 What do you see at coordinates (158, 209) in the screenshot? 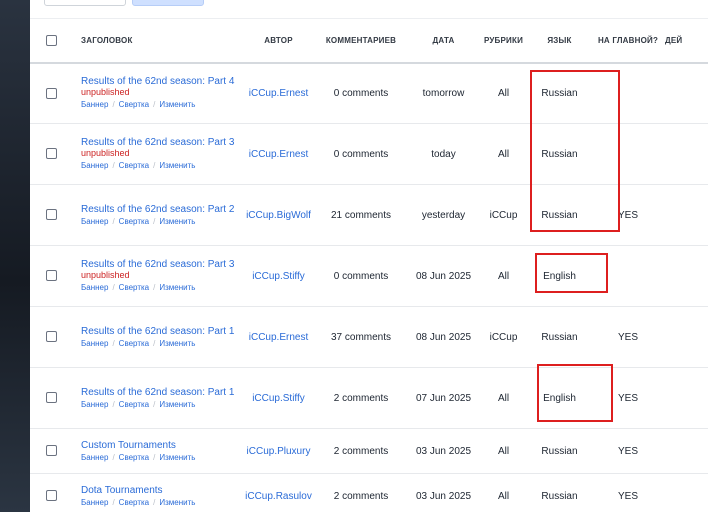
I see `post-title-link: Results of the 62nd season: Part 2` at bounding box center [158, 209].